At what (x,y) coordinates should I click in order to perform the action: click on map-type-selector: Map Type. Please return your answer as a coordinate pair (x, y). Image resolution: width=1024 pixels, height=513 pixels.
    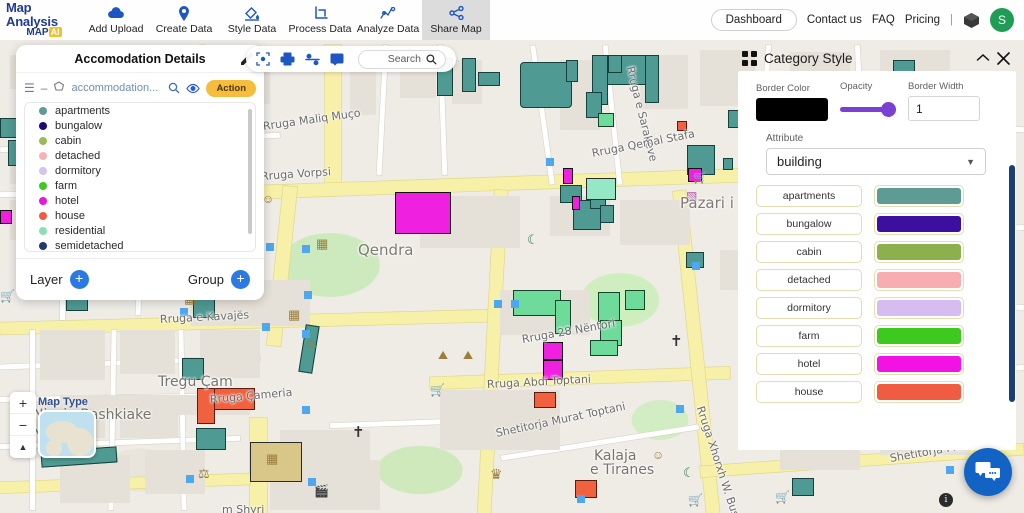
    Looking at the image, I should click on (67, 427).